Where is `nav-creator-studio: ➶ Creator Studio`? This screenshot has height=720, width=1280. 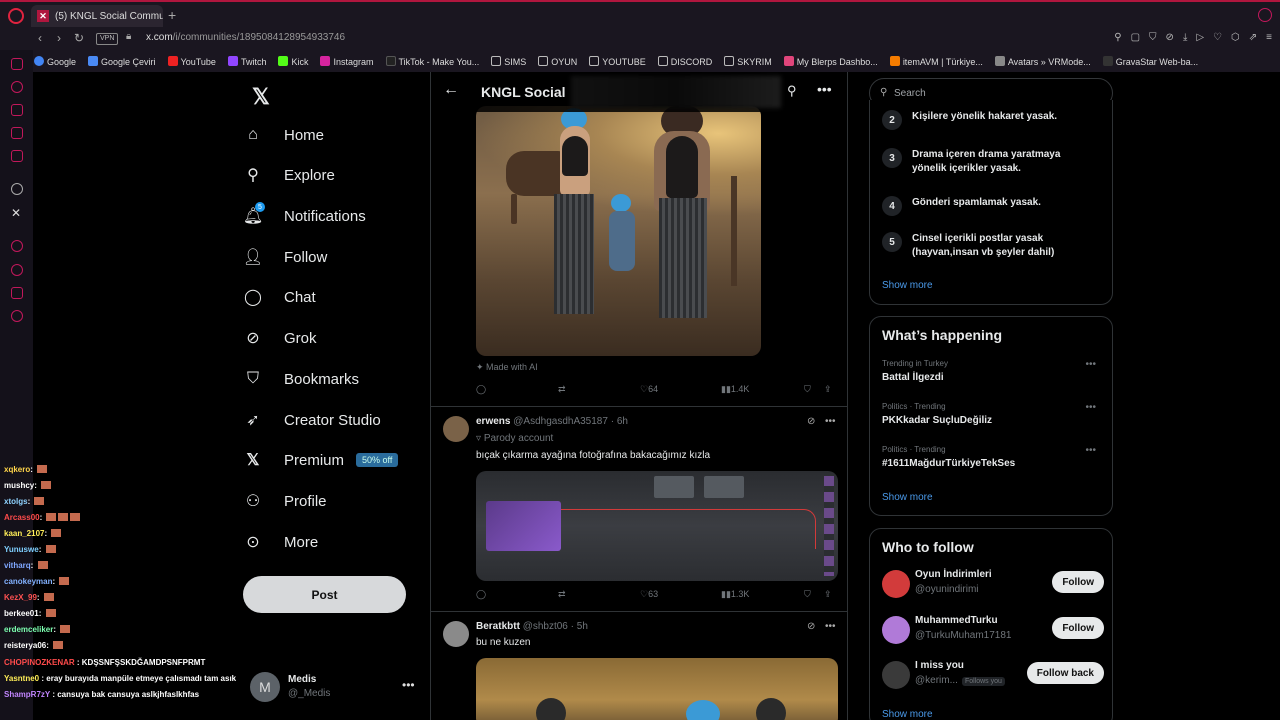
nav-creator-studio: ➶ Creator Studio is located at coordinates (311, 420).